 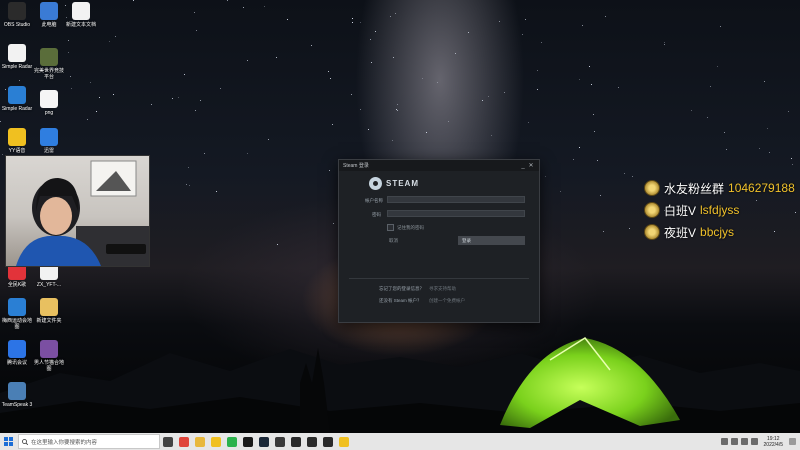 What do you see at coordinates (393, 241) in the screenshot?
I see `cancel-button: 取消` at bounding box center [393, 241].